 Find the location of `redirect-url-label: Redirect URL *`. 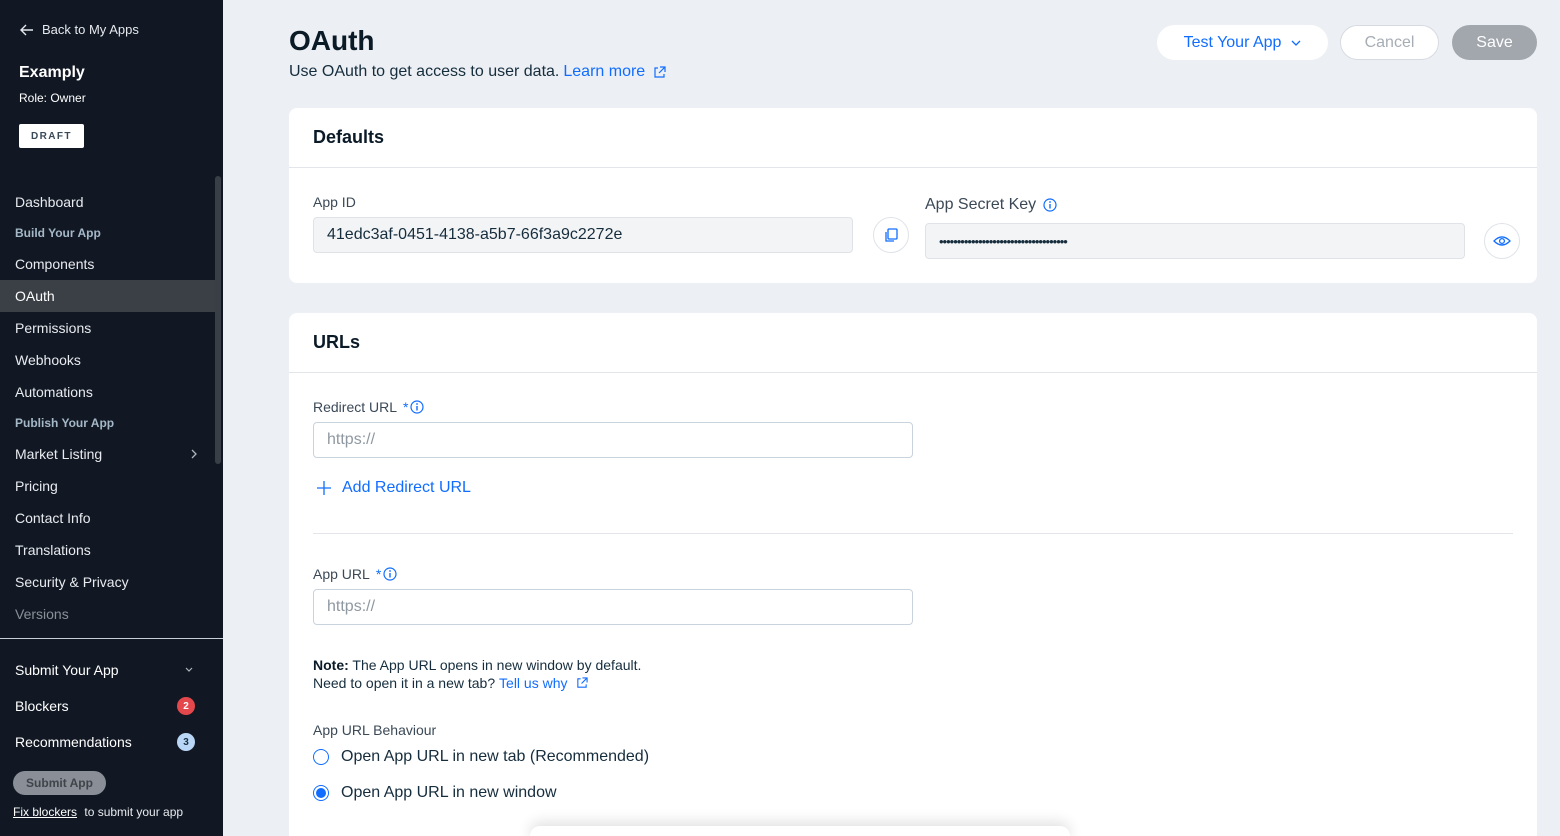

redirect-url-label: Redirect URL * is located at coordinates (369, 407).